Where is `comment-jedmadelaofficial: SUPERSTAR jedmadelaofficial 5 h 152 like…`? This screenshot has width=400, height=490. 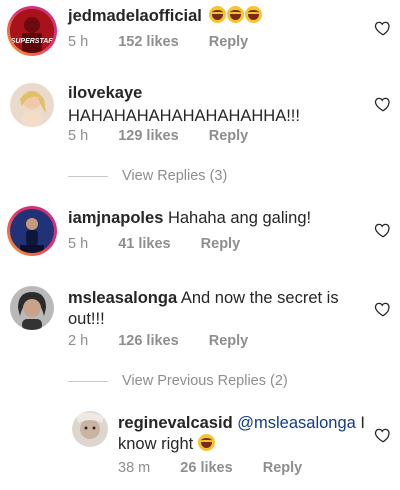 comment-jedmadelaofficial: SUPERSTAR jedmadelaofficial 5 h 152 like… is located at coordinates (200, 35).